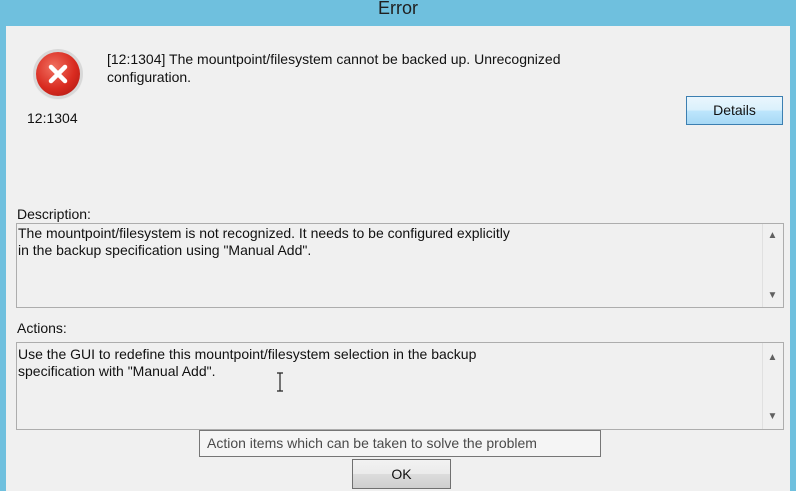 Image resolution: width=796 pixels, height=491 pixels. What do you see at coordinates (280, 382) in the screenshot?
I see `text-cursor-icon` at bounding box center [280, 382].